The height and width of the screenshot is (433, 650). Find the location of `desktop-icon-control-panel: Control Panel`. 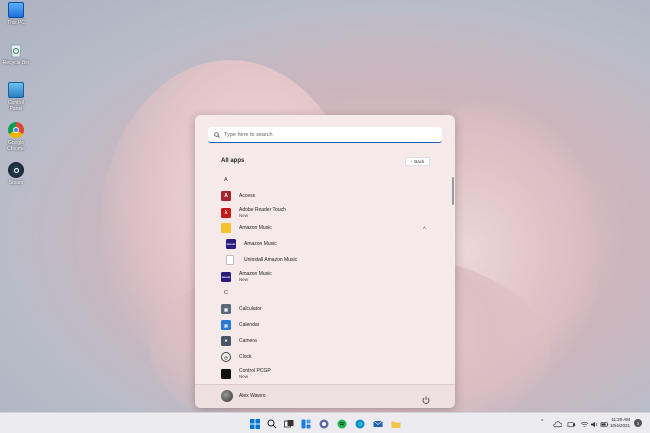

desktop-icon-control-panel: Control Panel is located at coordinates (16, 97).